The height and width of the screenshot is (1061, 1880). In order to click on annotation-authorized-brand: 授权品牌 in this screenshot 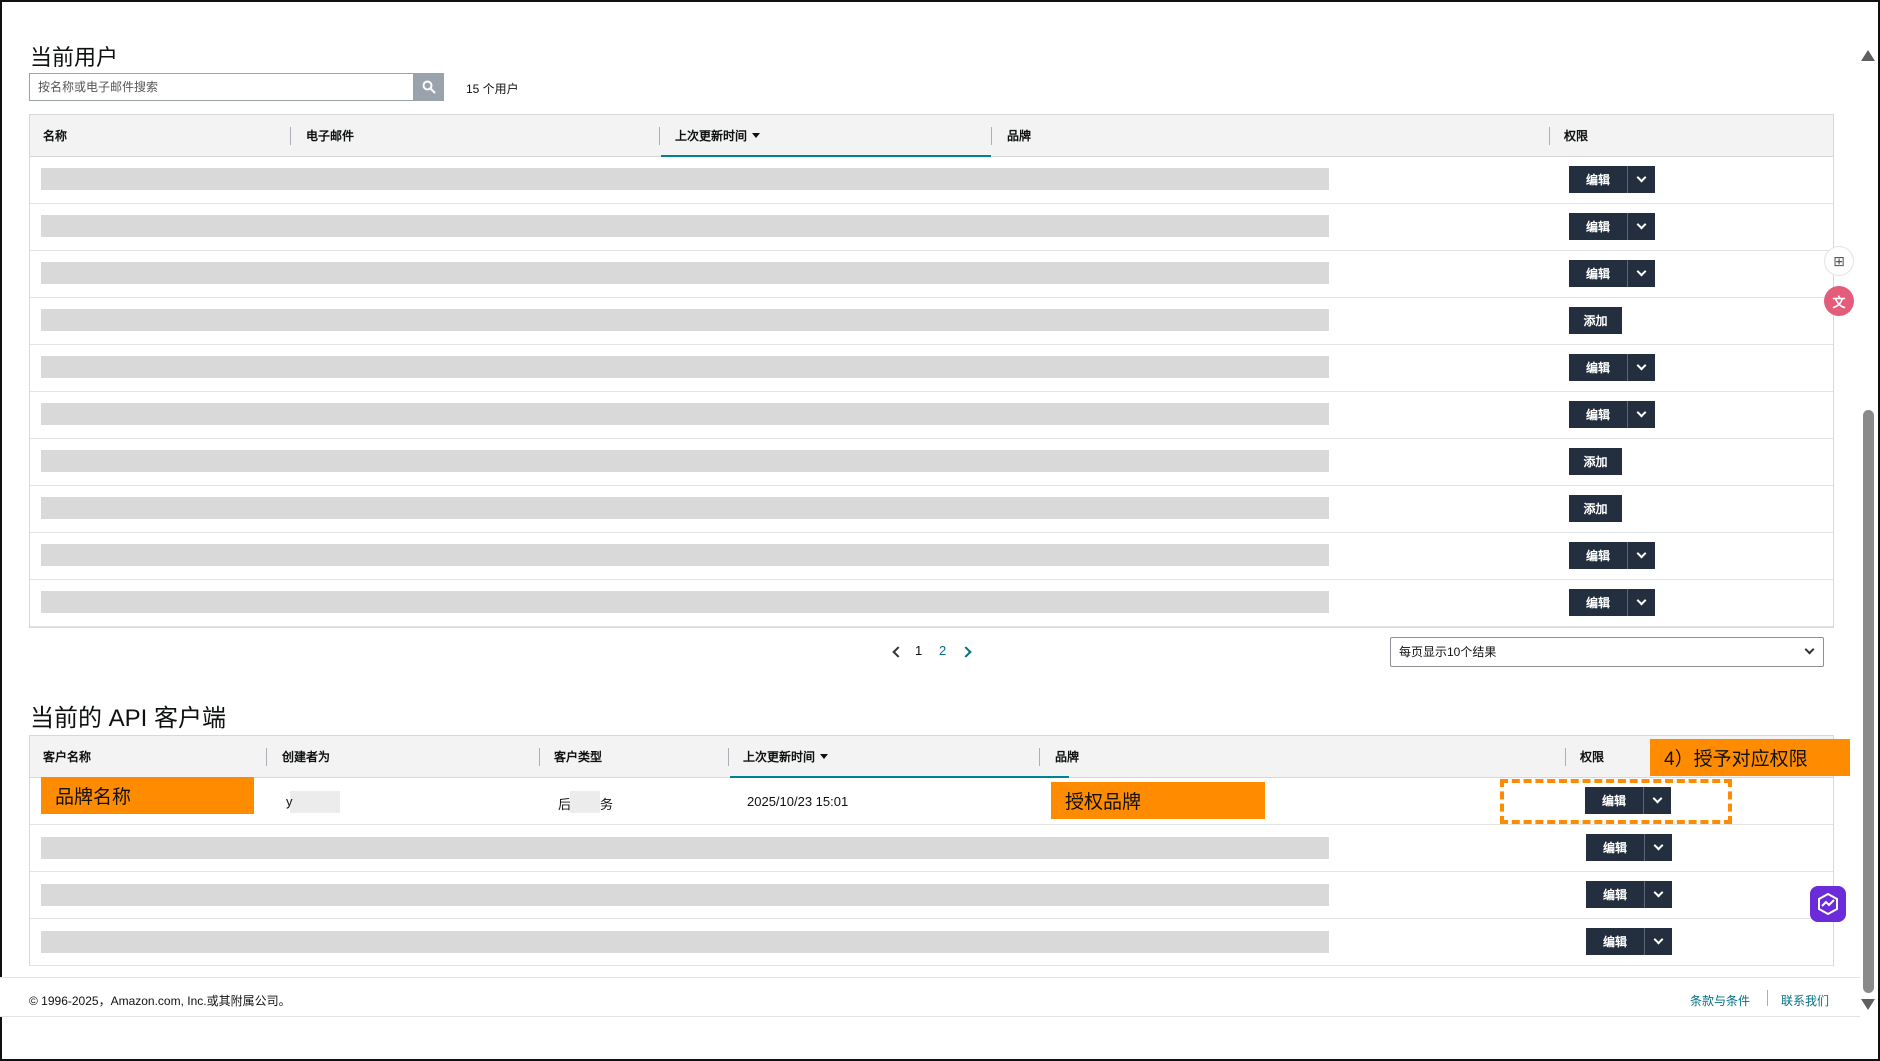, I will do `click(1158, 800)`.